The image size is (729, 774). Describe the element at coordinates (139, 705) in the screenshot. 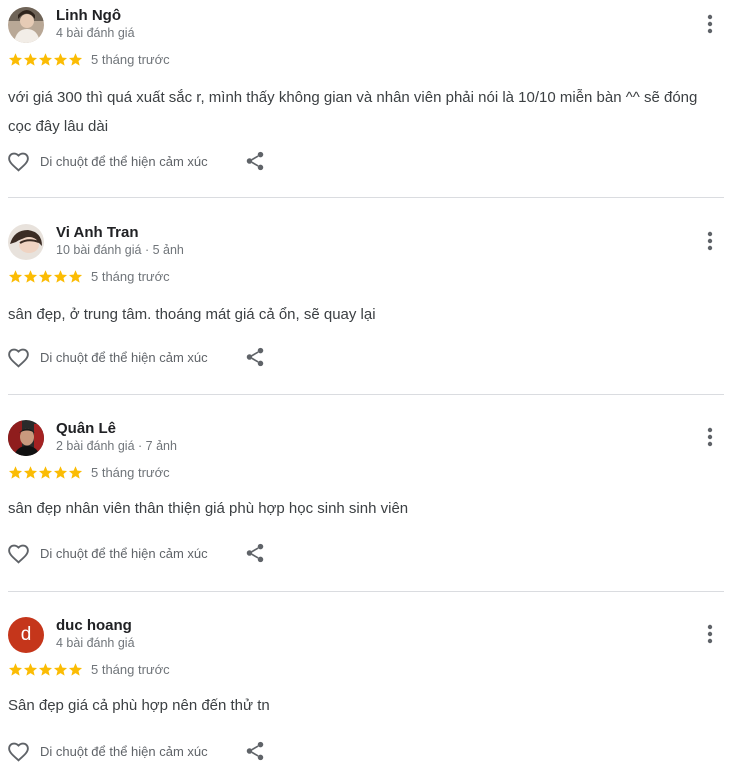

I see `review-text: Sân đẹp giá cả phù hợp nên đến thử tn` at that location.